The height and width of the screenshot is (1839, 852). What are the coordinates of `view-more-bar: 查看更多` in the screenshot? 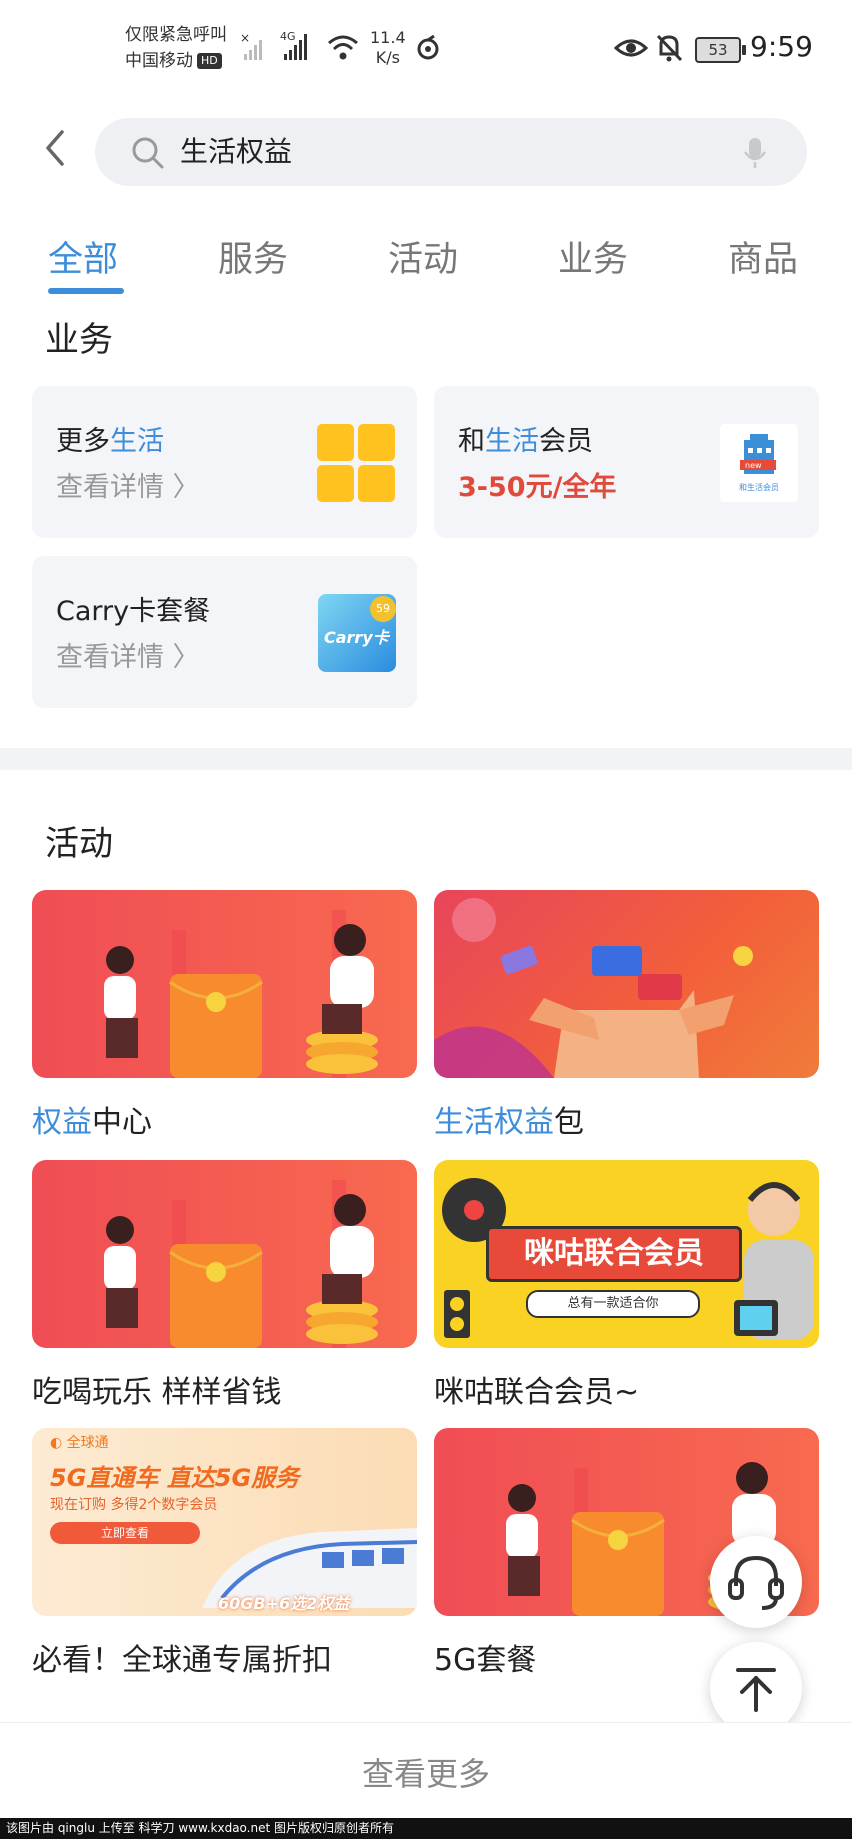 It's located at (426, 1770).